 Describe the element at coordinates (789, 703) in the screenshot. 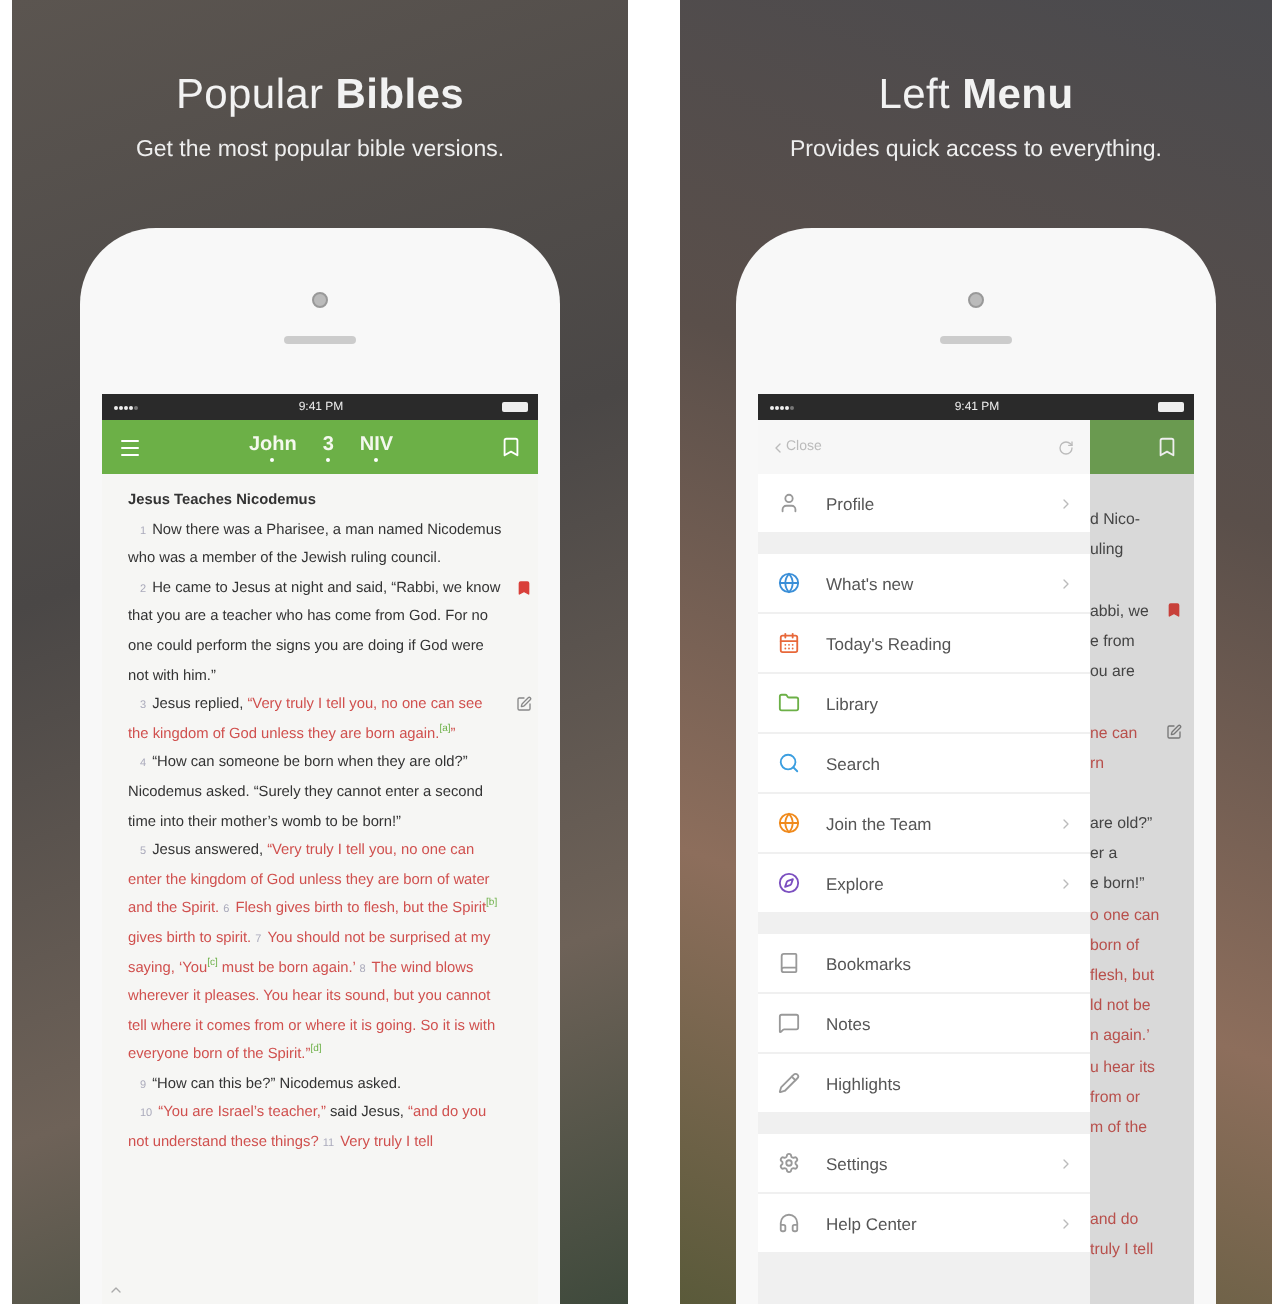

I see `folder-icon` at that location.